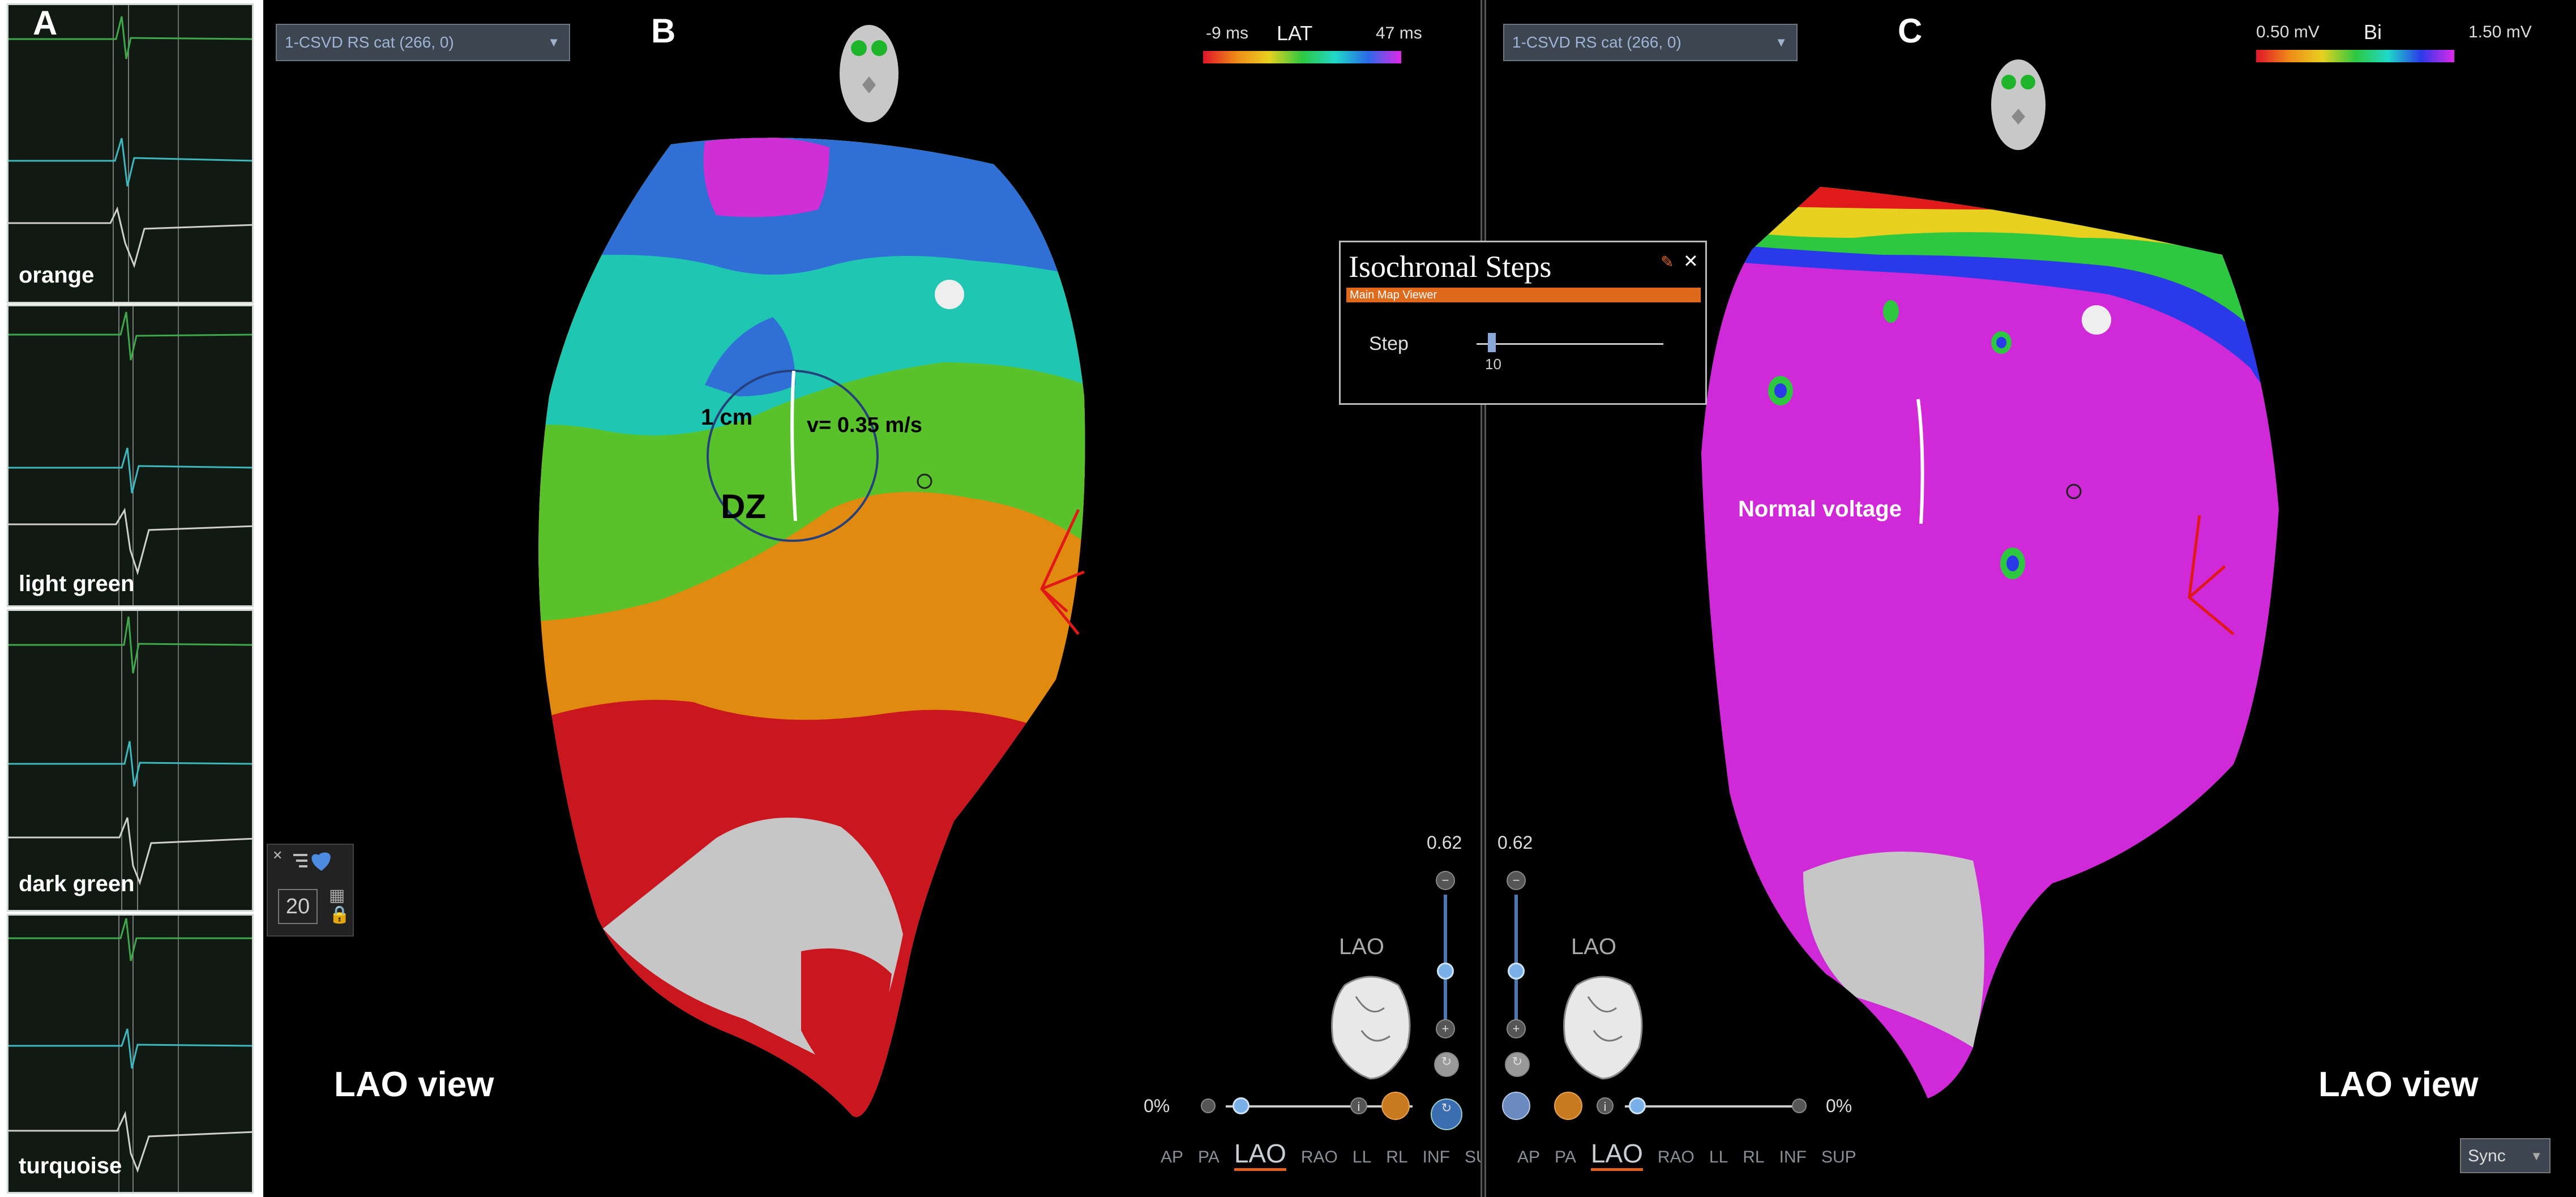 This screenshot has height=1197, width=2576. Describe the element at coordinates (70, 1165) in the screenshot. I see `egm-label-turquoise: turquoise` at that location.